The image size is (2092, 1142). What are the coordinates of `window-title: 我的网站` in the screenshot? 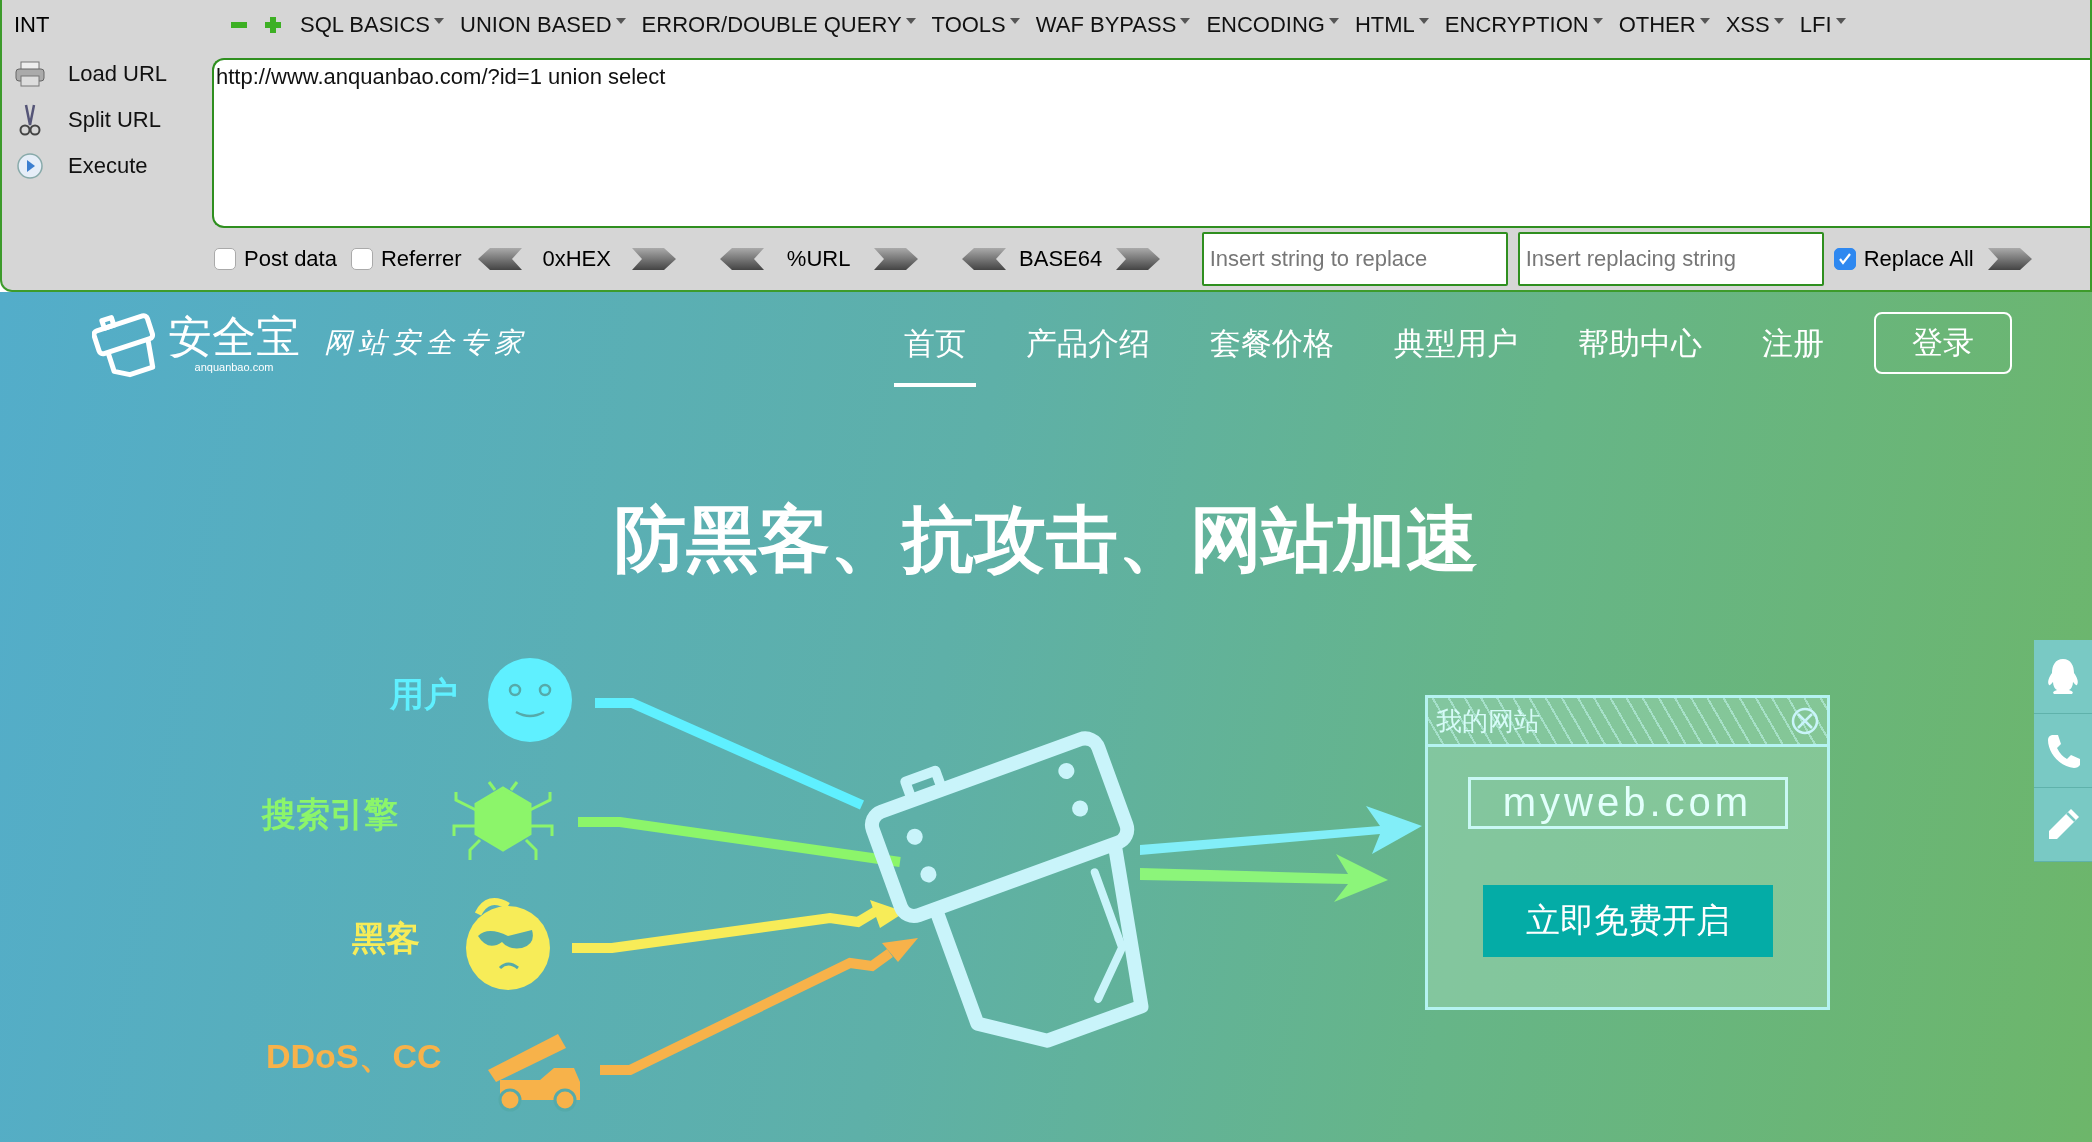 It's located at (1488, 721).